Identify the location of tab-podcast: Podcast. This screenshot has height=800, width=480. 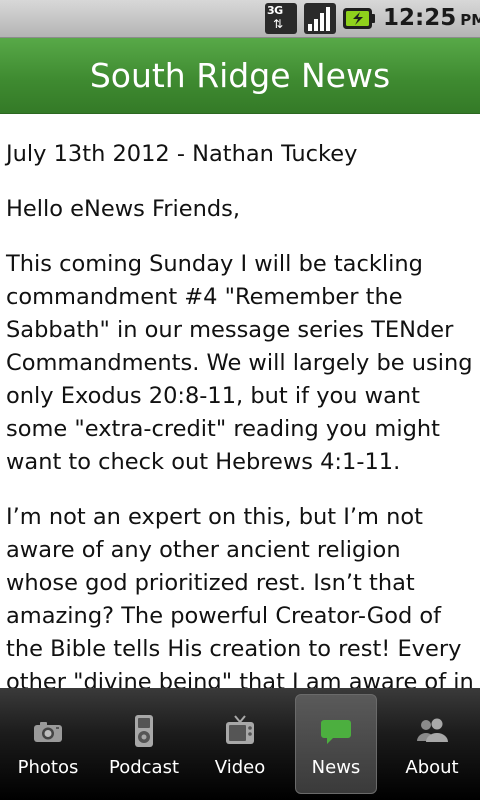
(144, 744).